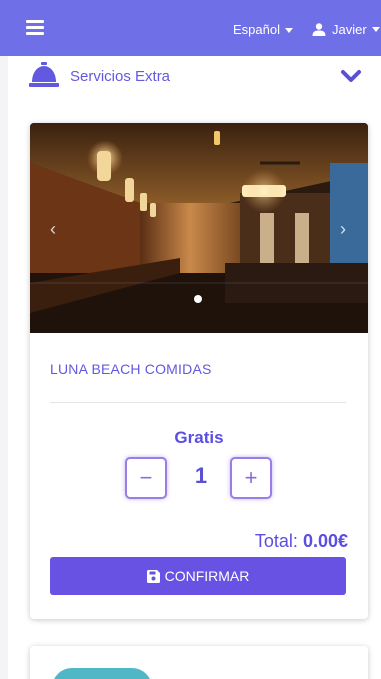 This screenshot has width=381, height=679. What do you see at coordinates (343, 229) in the screenshot?
I see `carousel-next-icon: ›` at bounding box center [343, 229].